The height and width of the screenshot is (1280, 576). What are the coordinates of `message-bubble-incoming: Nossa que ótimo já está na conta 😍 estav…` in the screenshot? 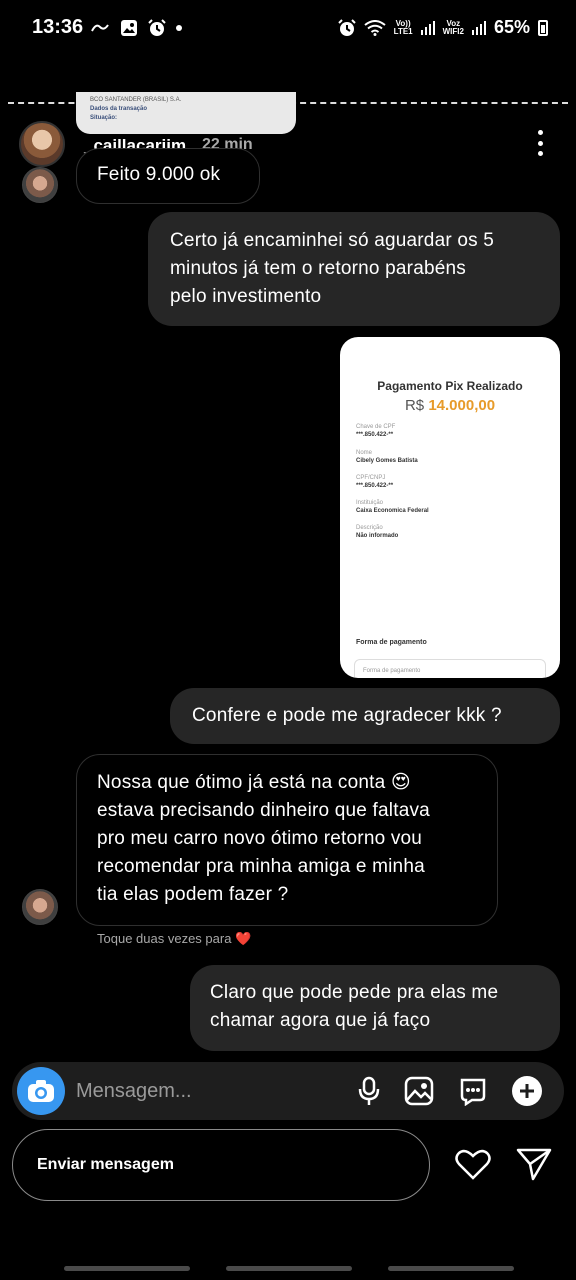 It's located at (287, 840).